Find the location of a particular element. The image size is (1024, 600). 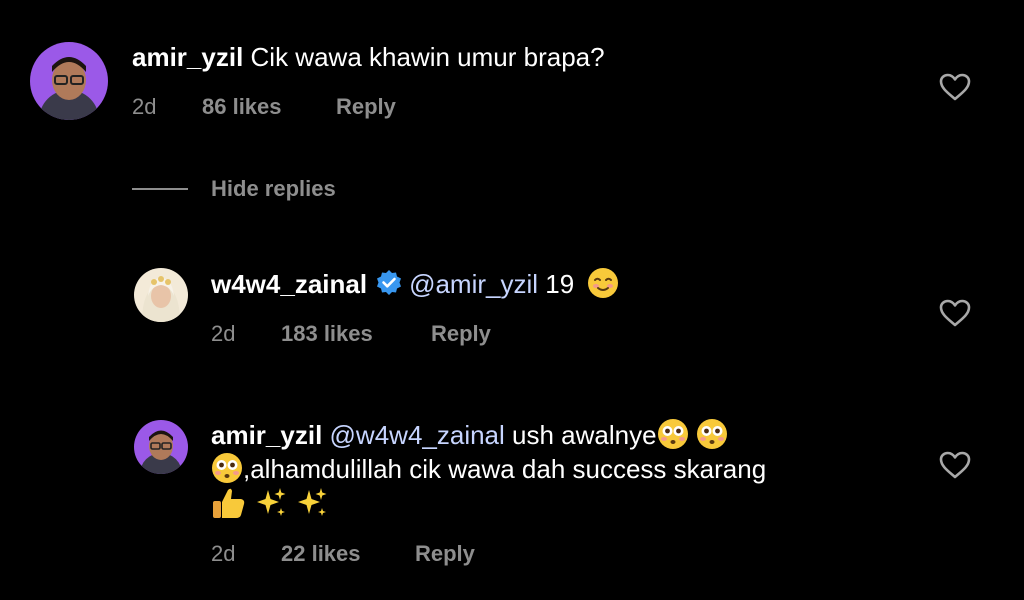

comment: amir_yzil Cik wawa khawin umur brapa? is located at coordinates (368, 57).